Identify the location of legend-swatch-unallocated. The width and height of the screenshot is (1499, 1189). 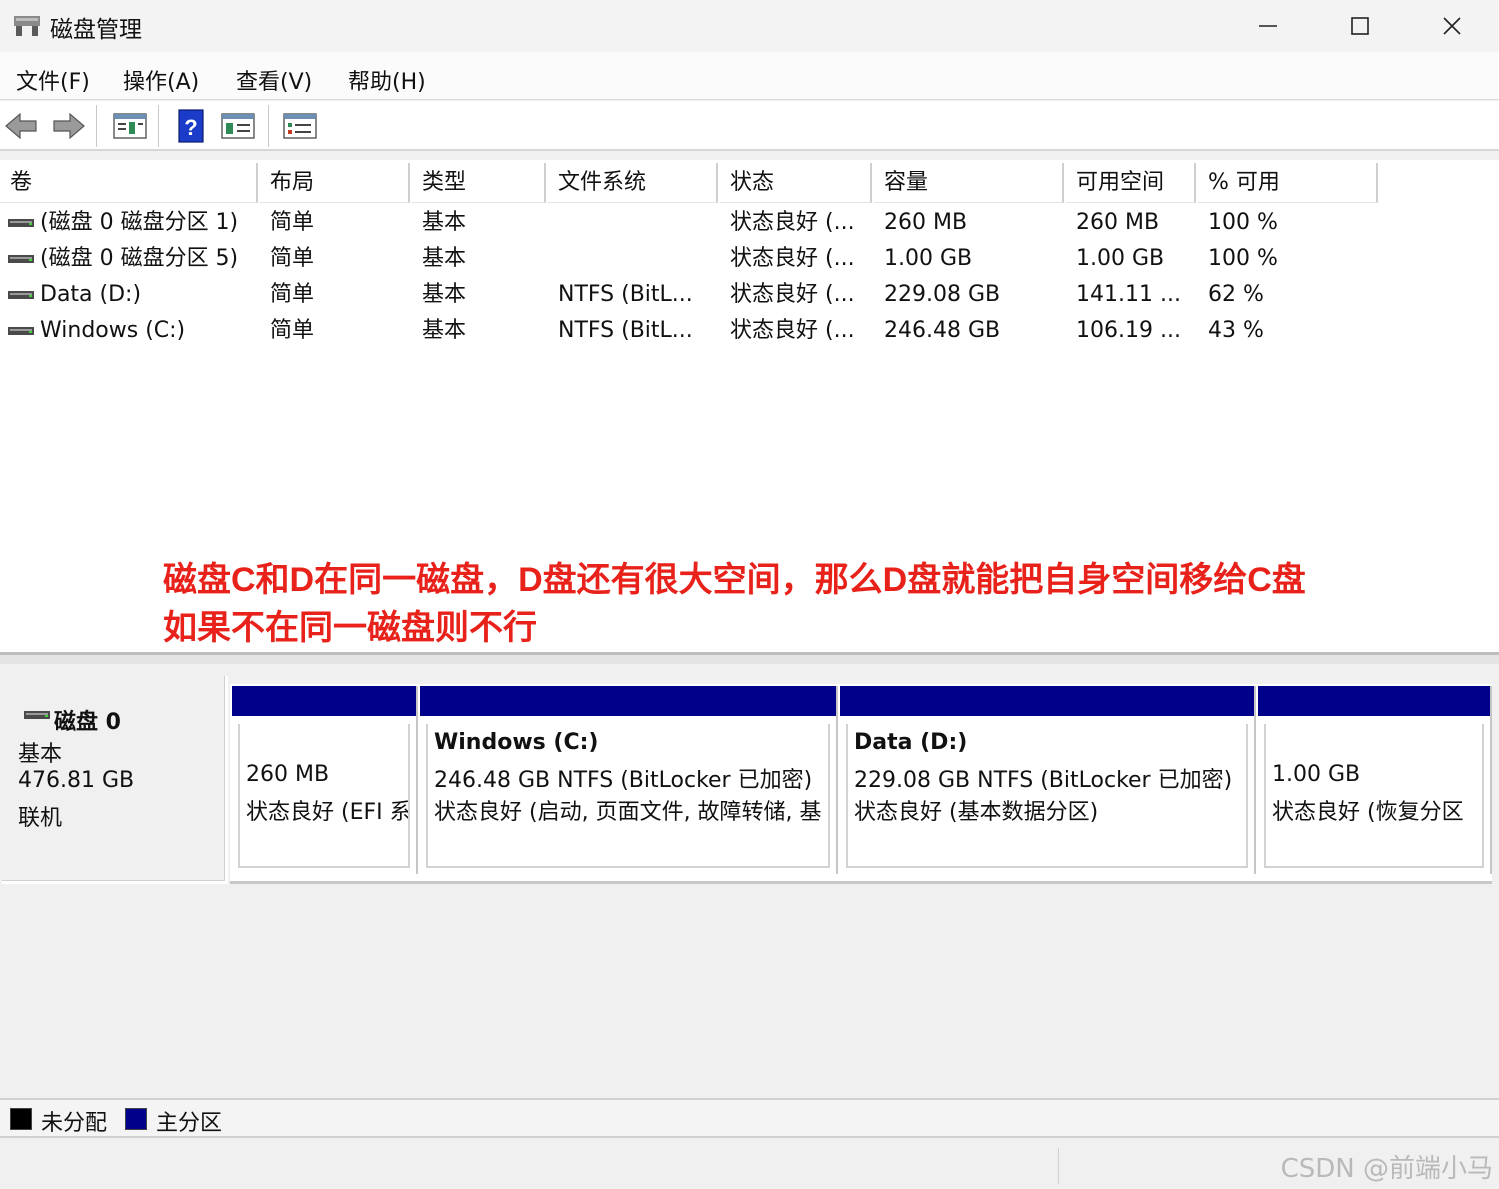
(21, 1119).